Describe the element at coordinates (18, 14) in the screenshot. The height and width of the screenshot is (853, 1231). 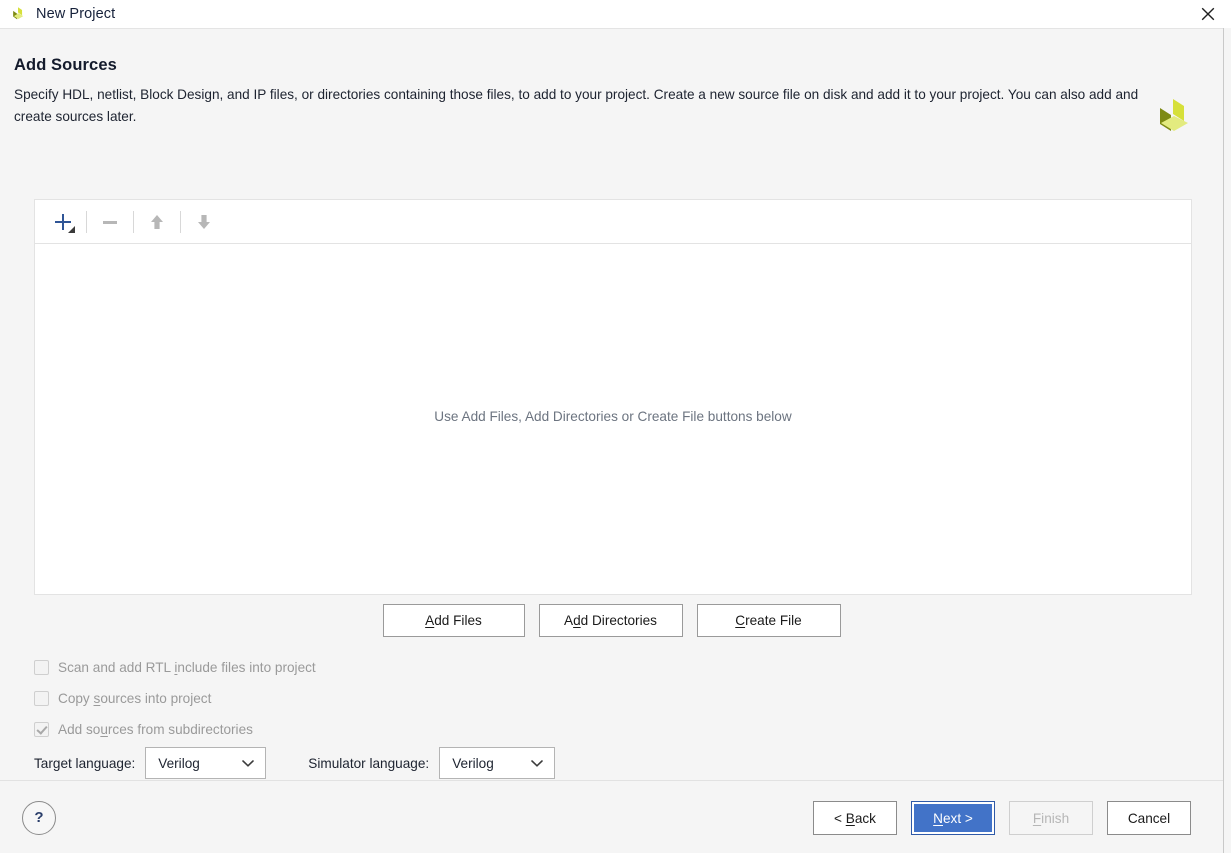
I see `xilinx-logo-icon` at that location.